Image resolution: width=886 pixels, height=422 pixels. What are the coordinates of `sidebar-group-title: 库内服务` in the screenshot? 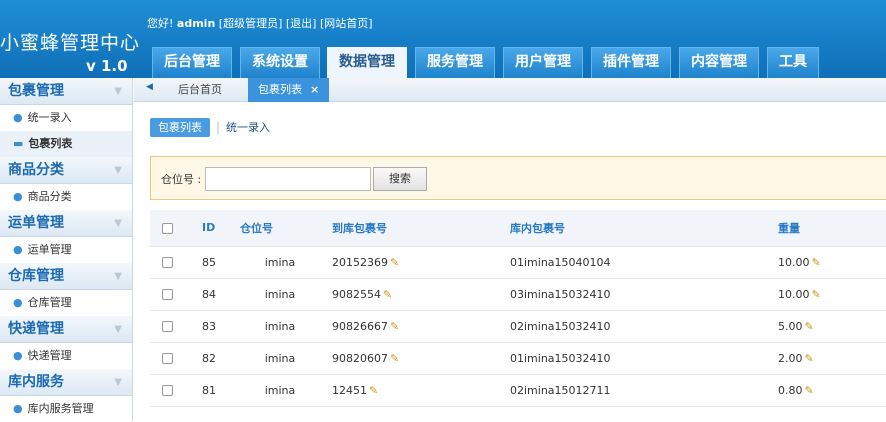 It's located at (36, 382).